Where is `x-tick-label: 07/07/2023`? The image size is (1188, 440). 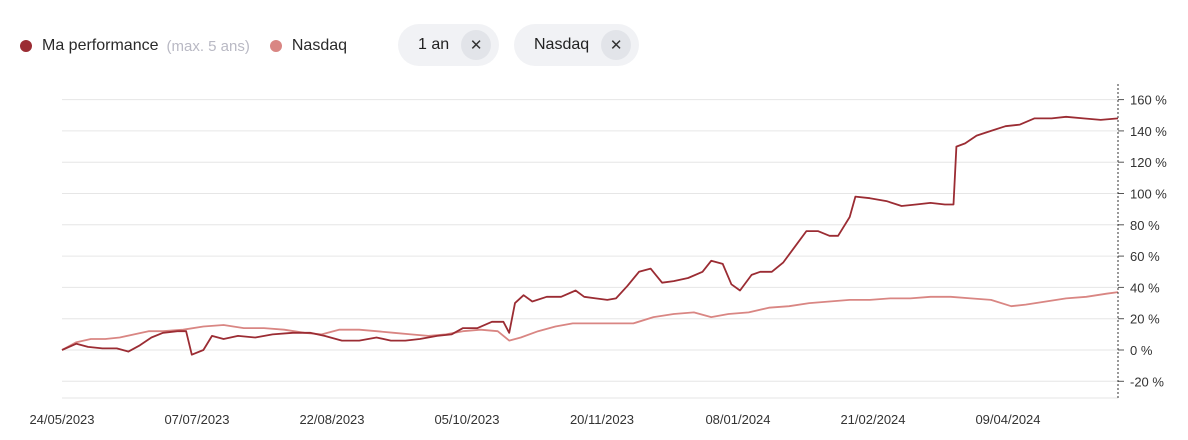
x-tick-label: 07/07/2023 is located at coordinates (196, 419).